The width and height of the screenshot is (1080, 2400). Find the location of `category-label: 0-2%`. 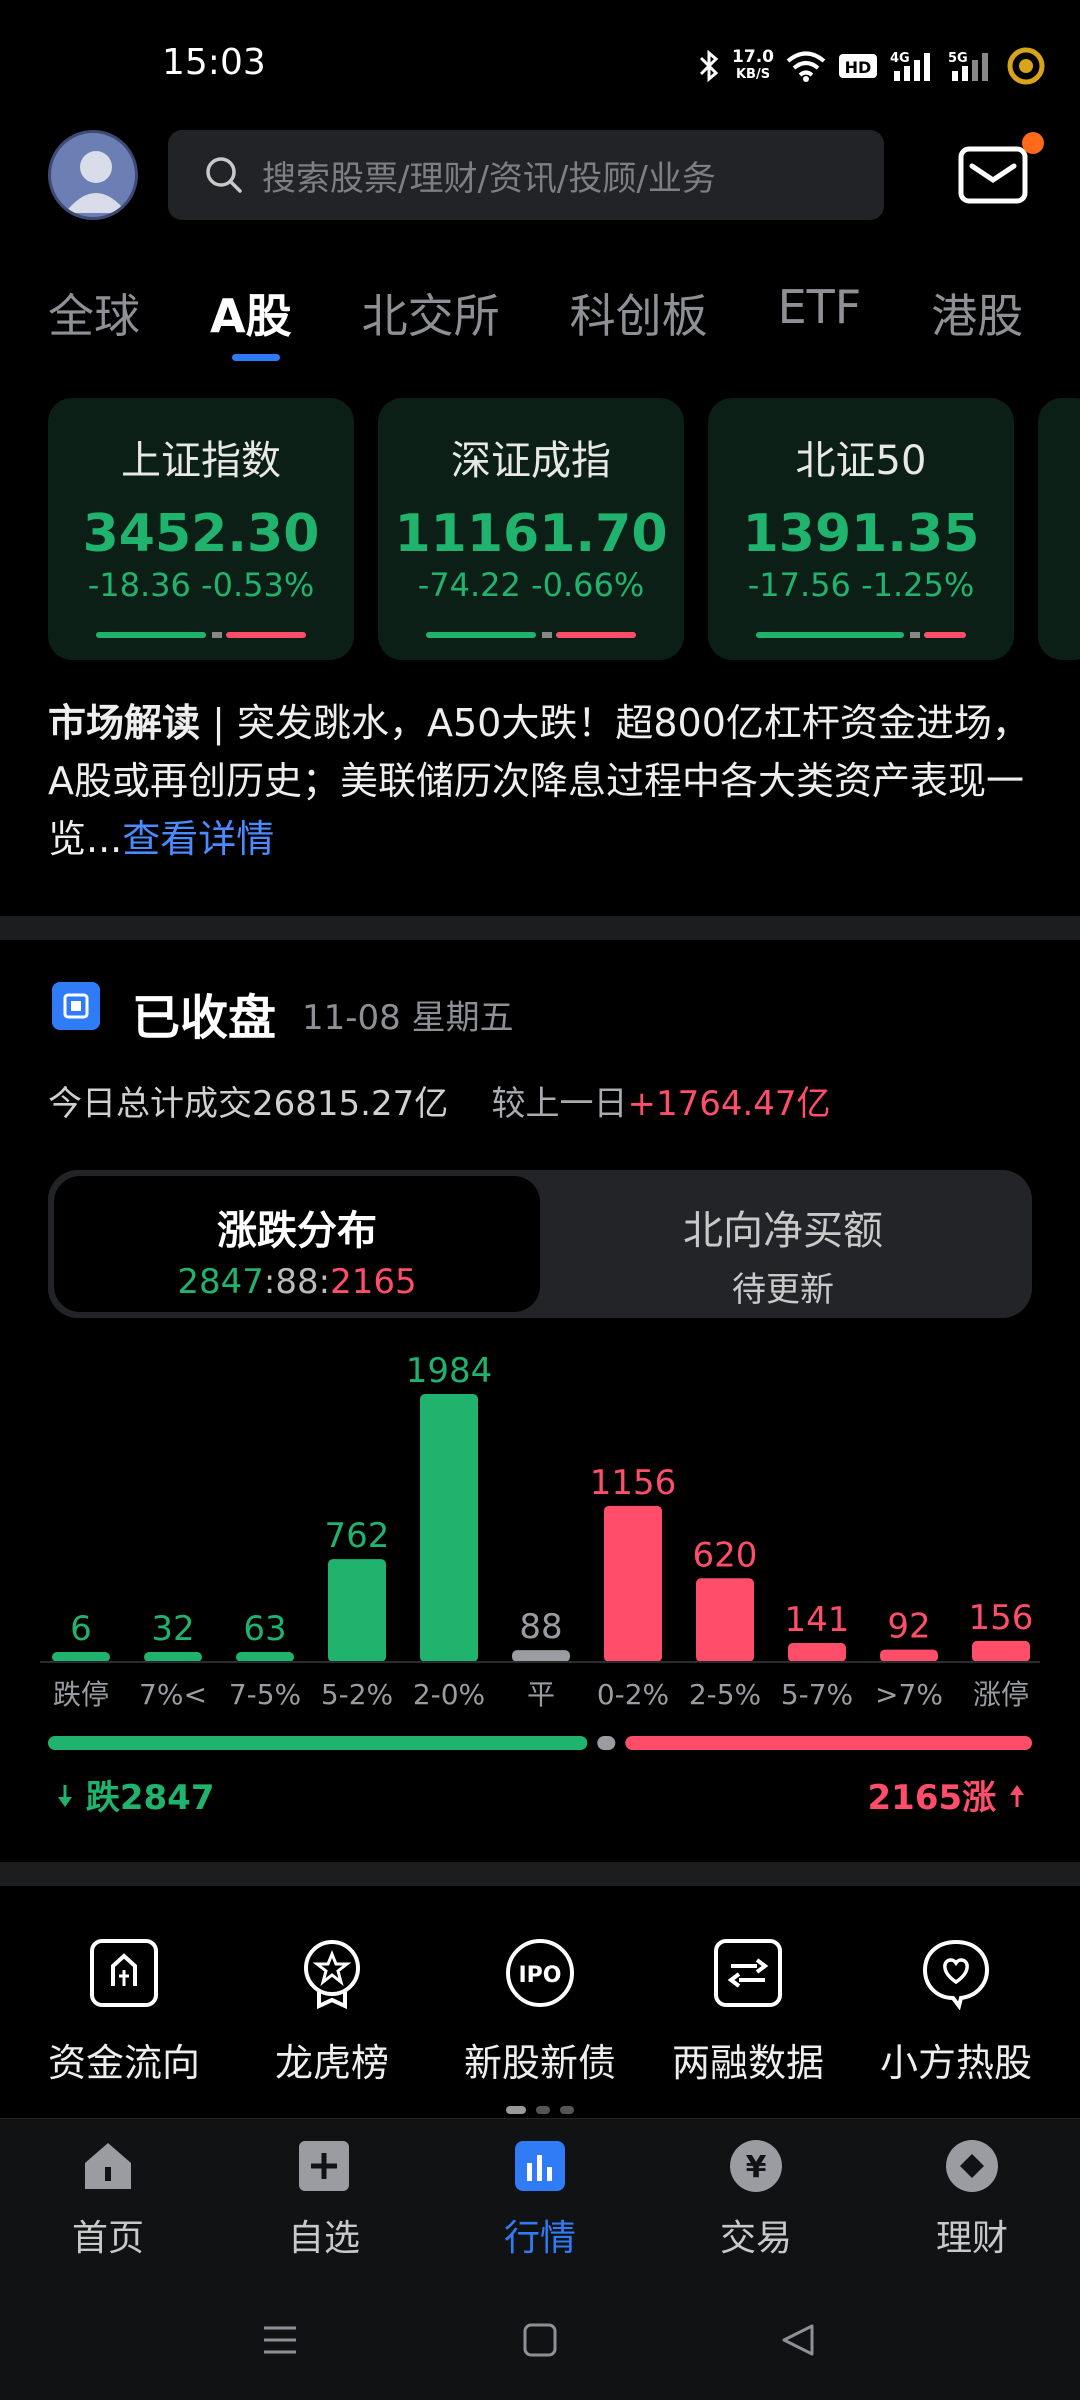

category-label: 0-2% is located at coordinates (633, 1694).